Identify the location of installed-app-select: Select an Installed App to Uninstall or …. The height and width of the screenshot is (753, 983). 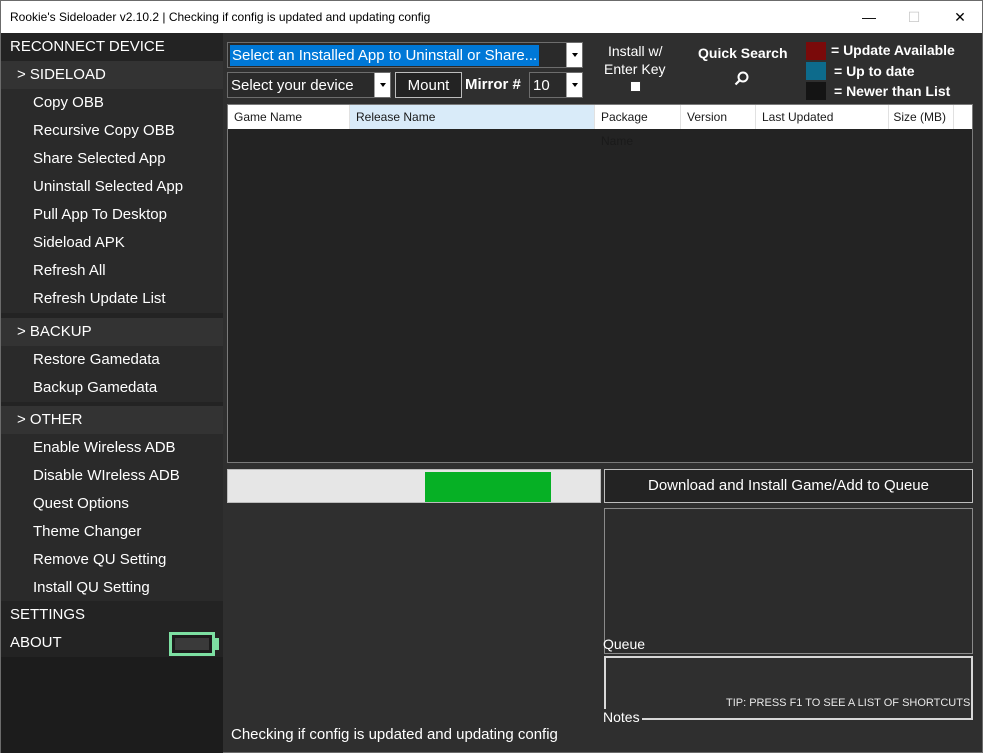
(405, 55).